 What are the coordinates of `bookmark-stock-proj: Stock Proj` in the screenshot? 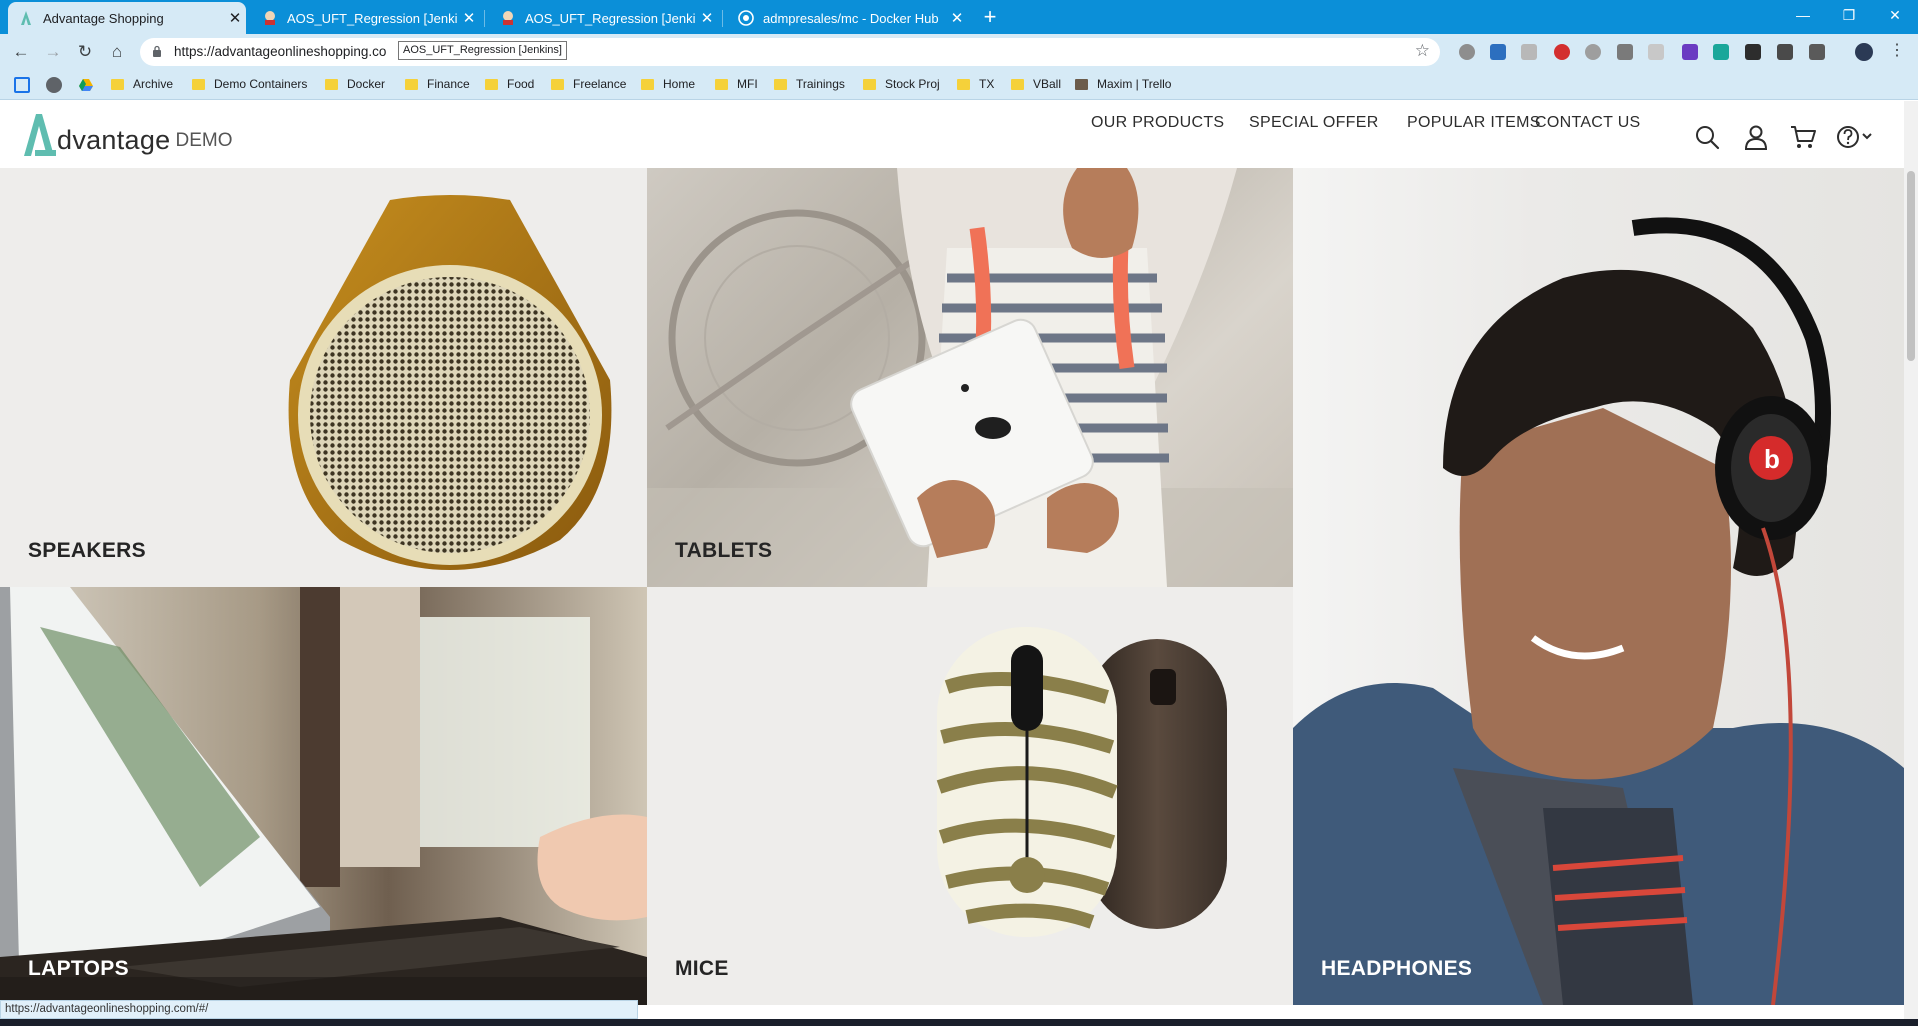 It's located at (901, 84).